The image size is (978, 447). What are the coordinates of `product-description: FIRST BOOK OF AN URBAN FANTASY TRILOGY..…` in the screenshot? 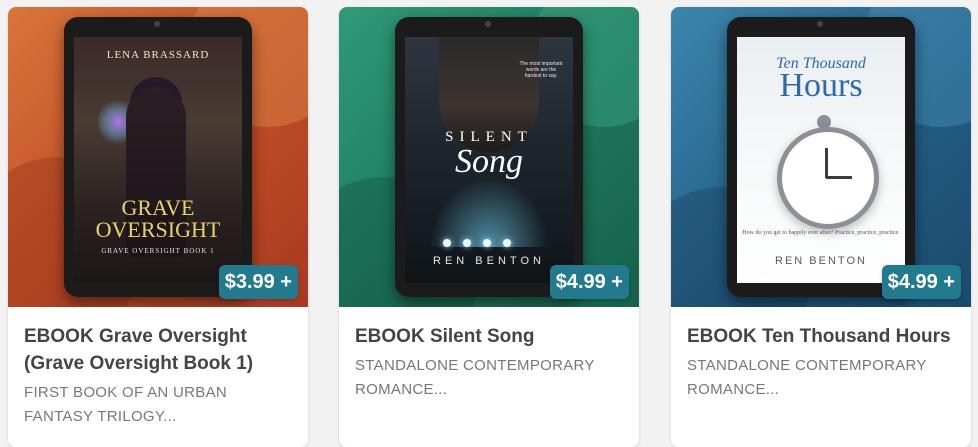 It's located at (126, 404).